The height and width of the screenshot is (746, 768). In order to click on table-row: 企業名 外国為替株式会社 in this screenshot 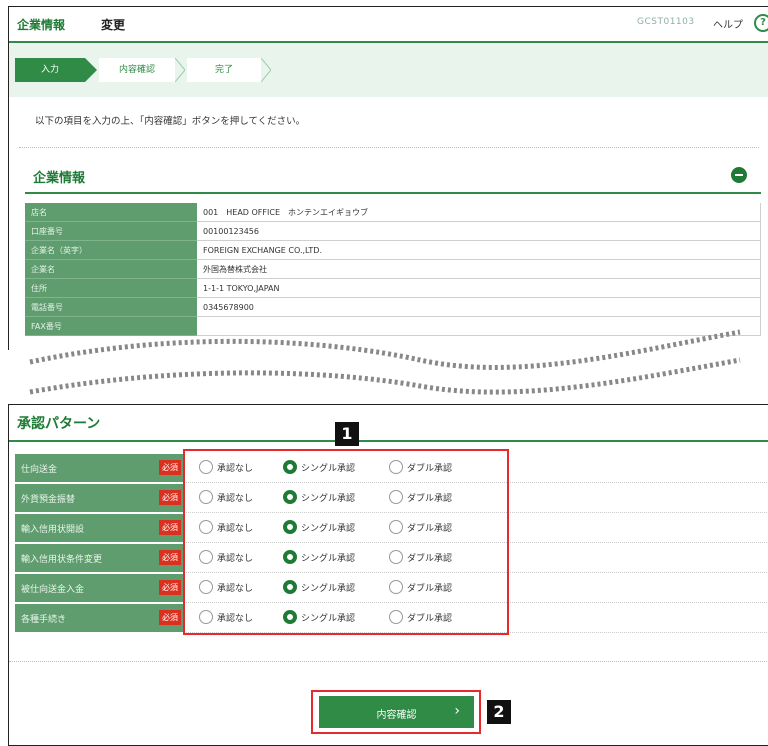, I will do `click(393, 269)`.